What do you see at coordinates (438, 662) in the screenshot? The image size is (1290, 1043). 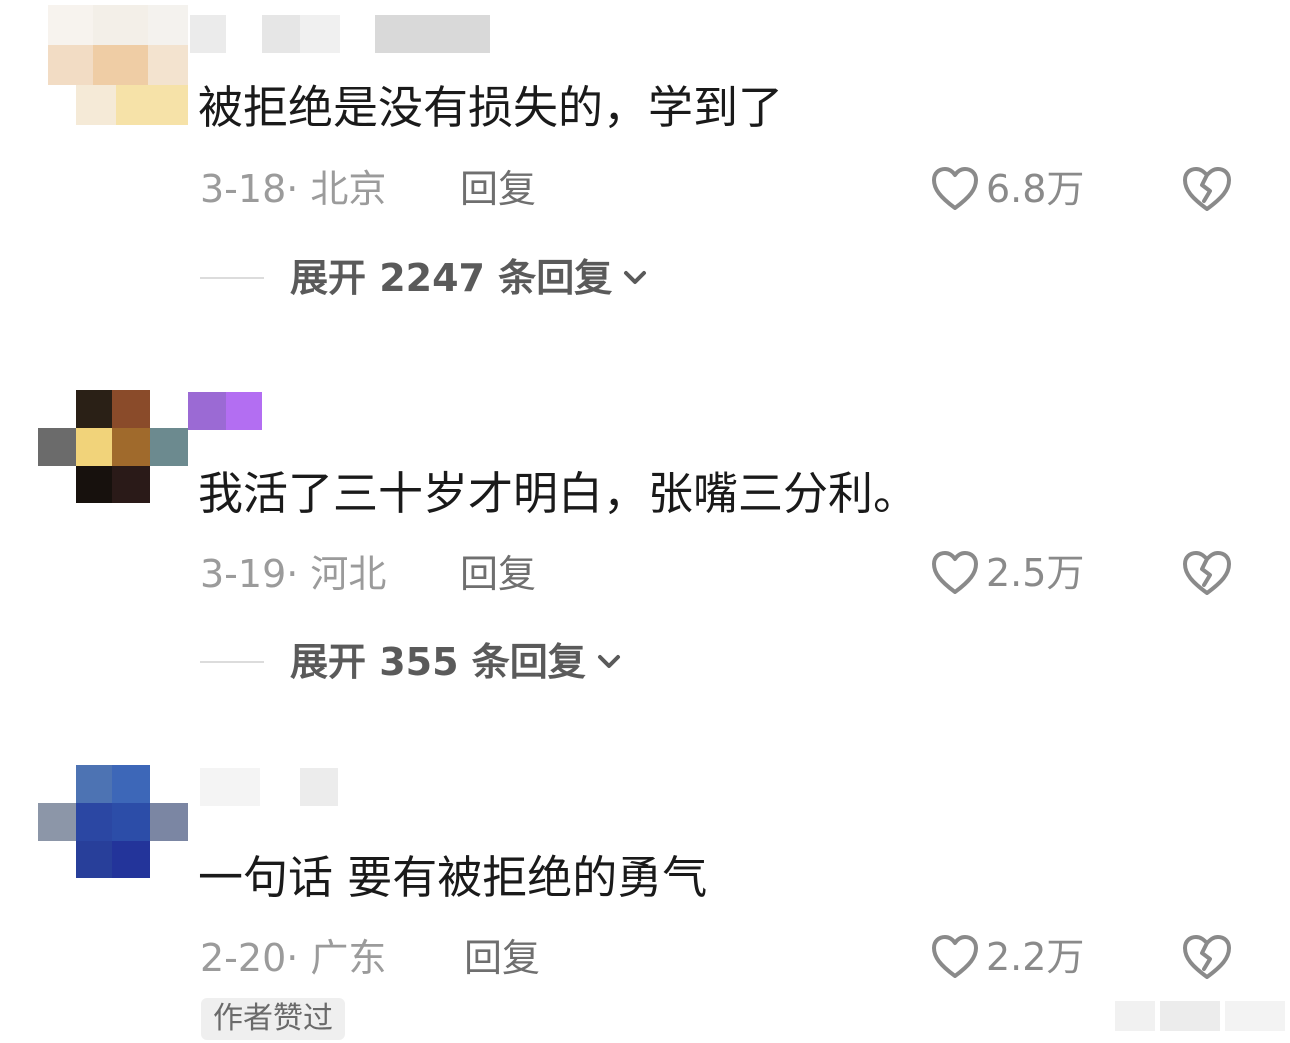 I see `expand-replies-label: 展开 355 条回复` at bounding box center [438, 662].